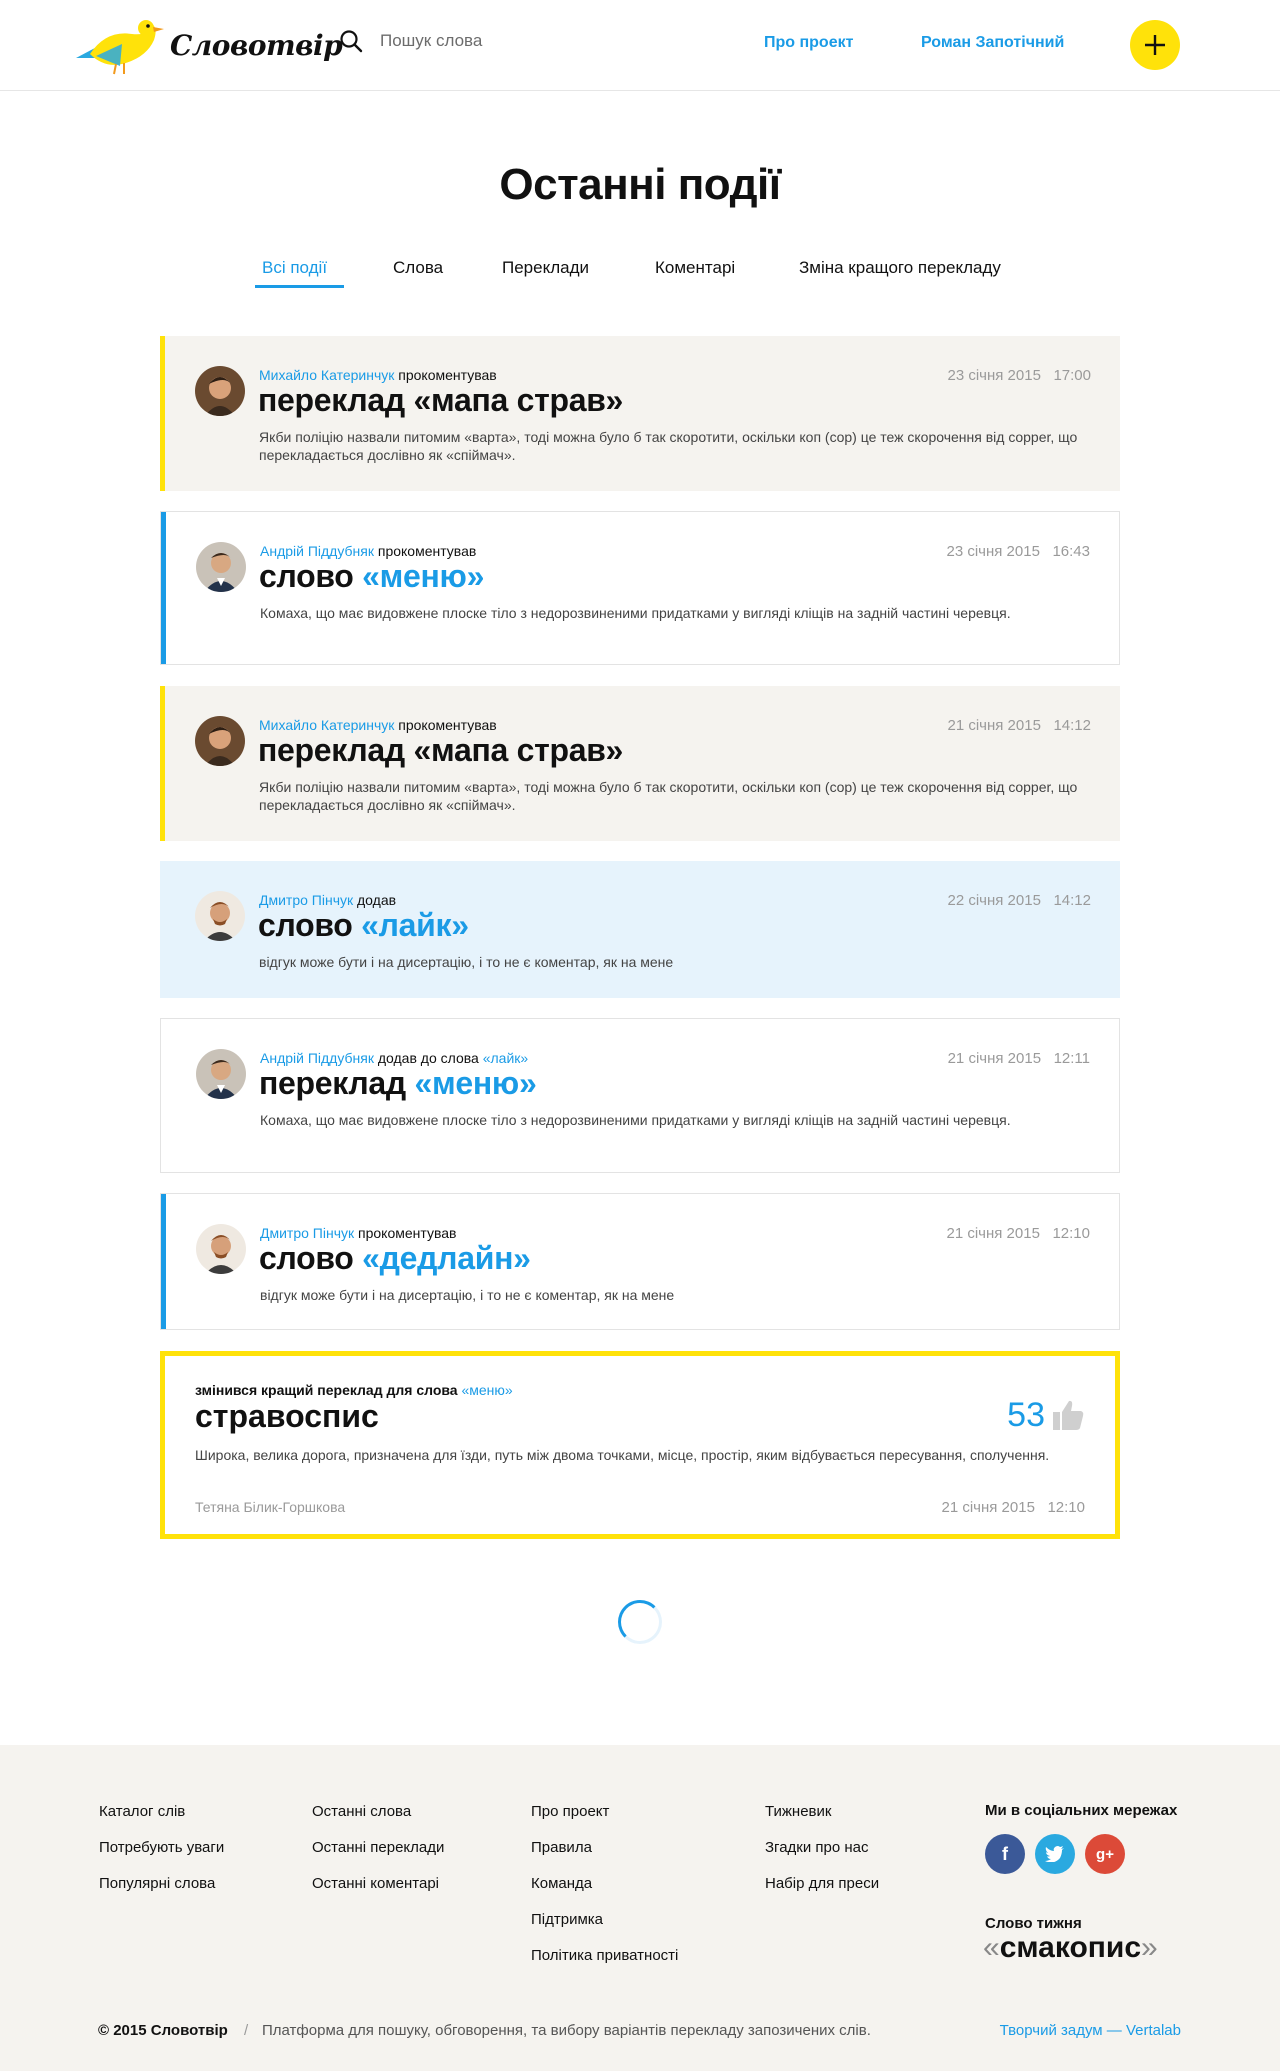 This screenshot has width=1280, height=2071. What do you see at coordinates (1005, 1854) in the screenshot?
I see `facebook-icon: f` at bounding box center [1005, 1854].